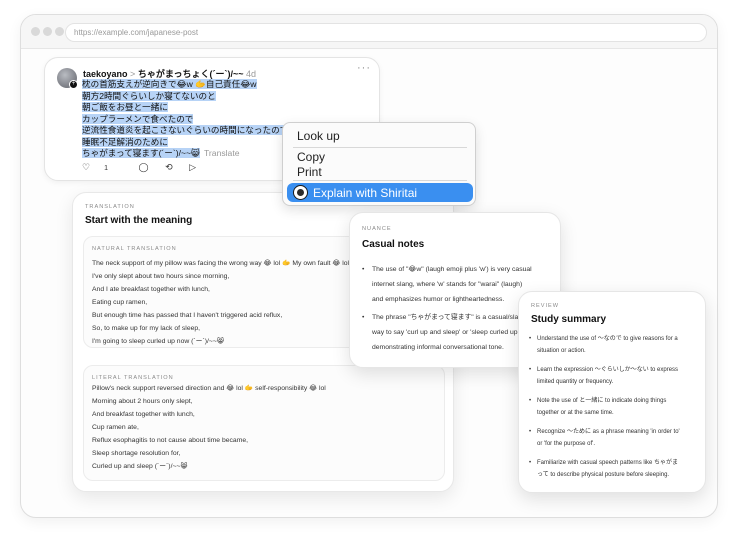  What do you see at coordinates (47, 31) in the screenshot?
I see `window-minimize-dot` at bounding box center [47, 31].